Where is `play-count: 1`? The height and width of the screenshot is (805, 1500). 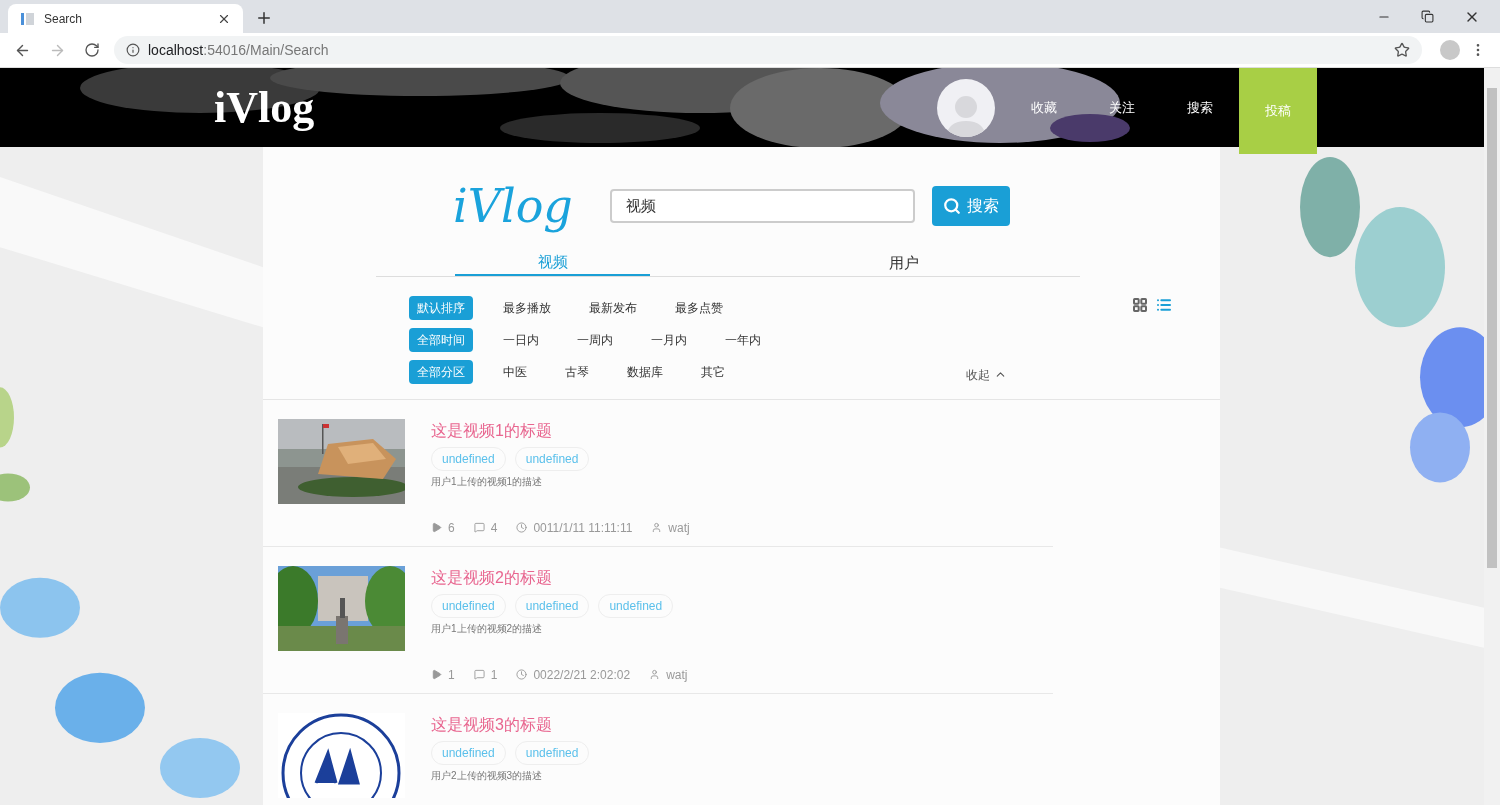 play-count: 1 is located at coordinates (451, 675).